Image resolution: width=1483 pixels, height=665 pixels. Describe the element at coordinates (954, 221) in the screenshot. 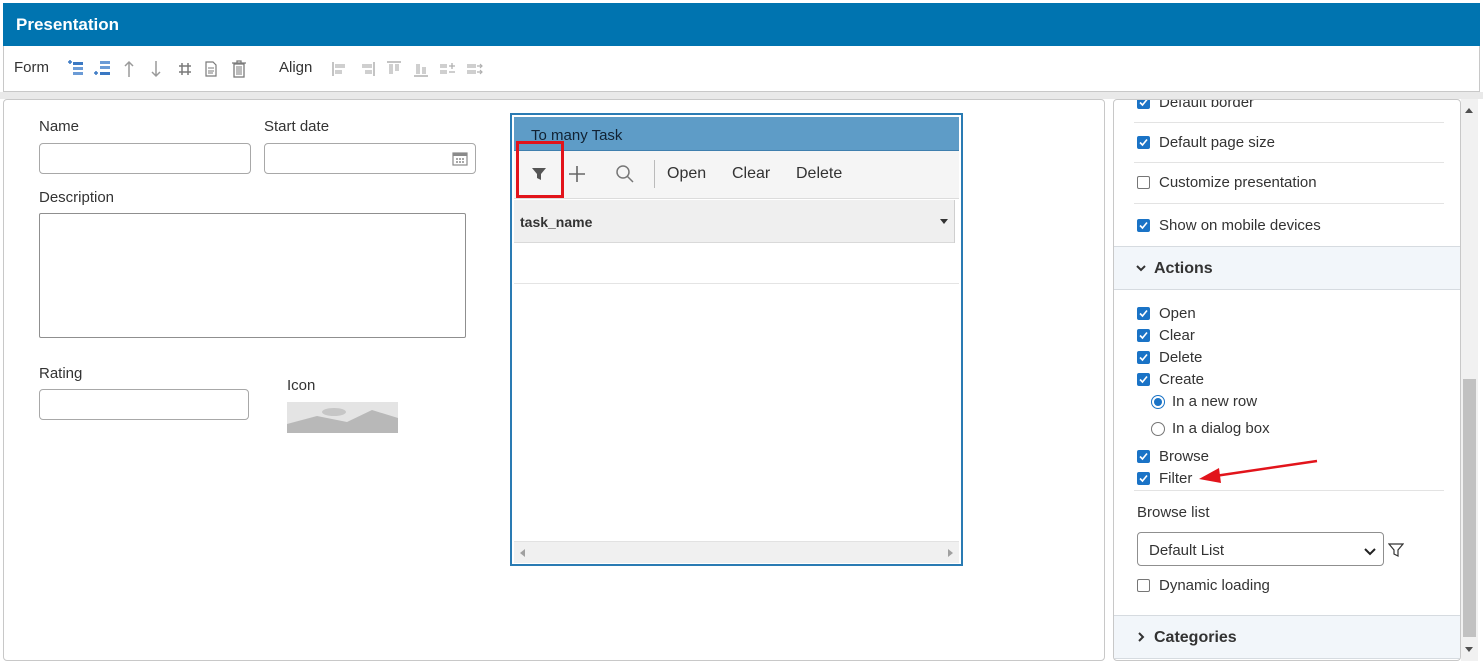

I see `column-separator` at that location.